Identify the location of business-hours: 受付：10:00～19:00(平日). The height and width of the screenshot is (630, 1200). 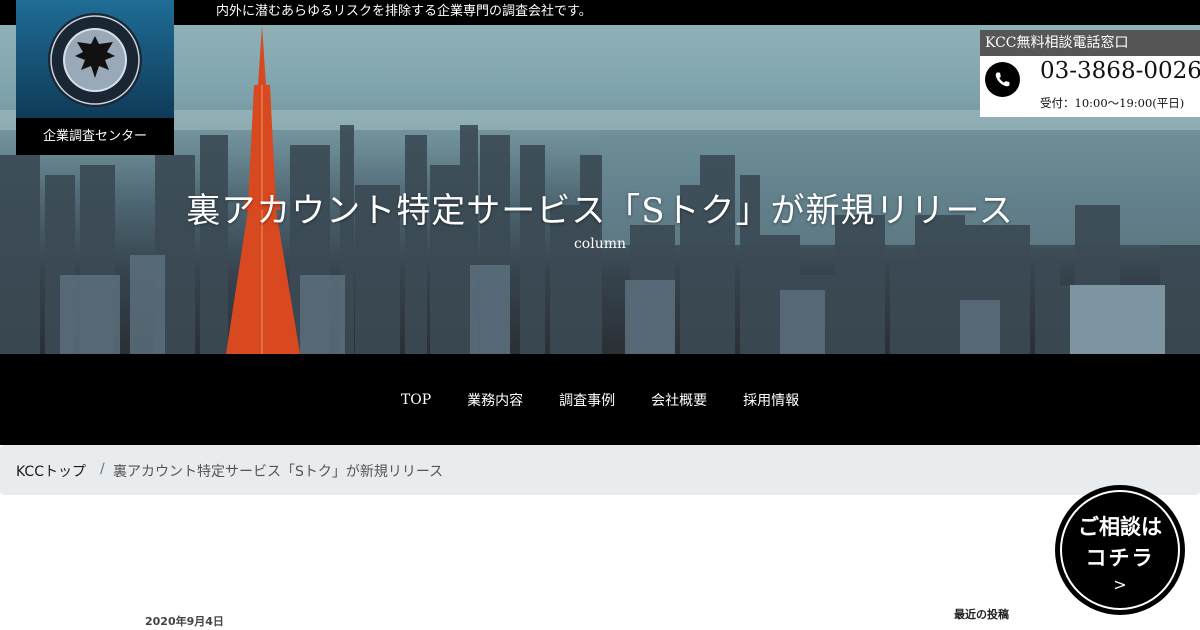
(1112, 103).